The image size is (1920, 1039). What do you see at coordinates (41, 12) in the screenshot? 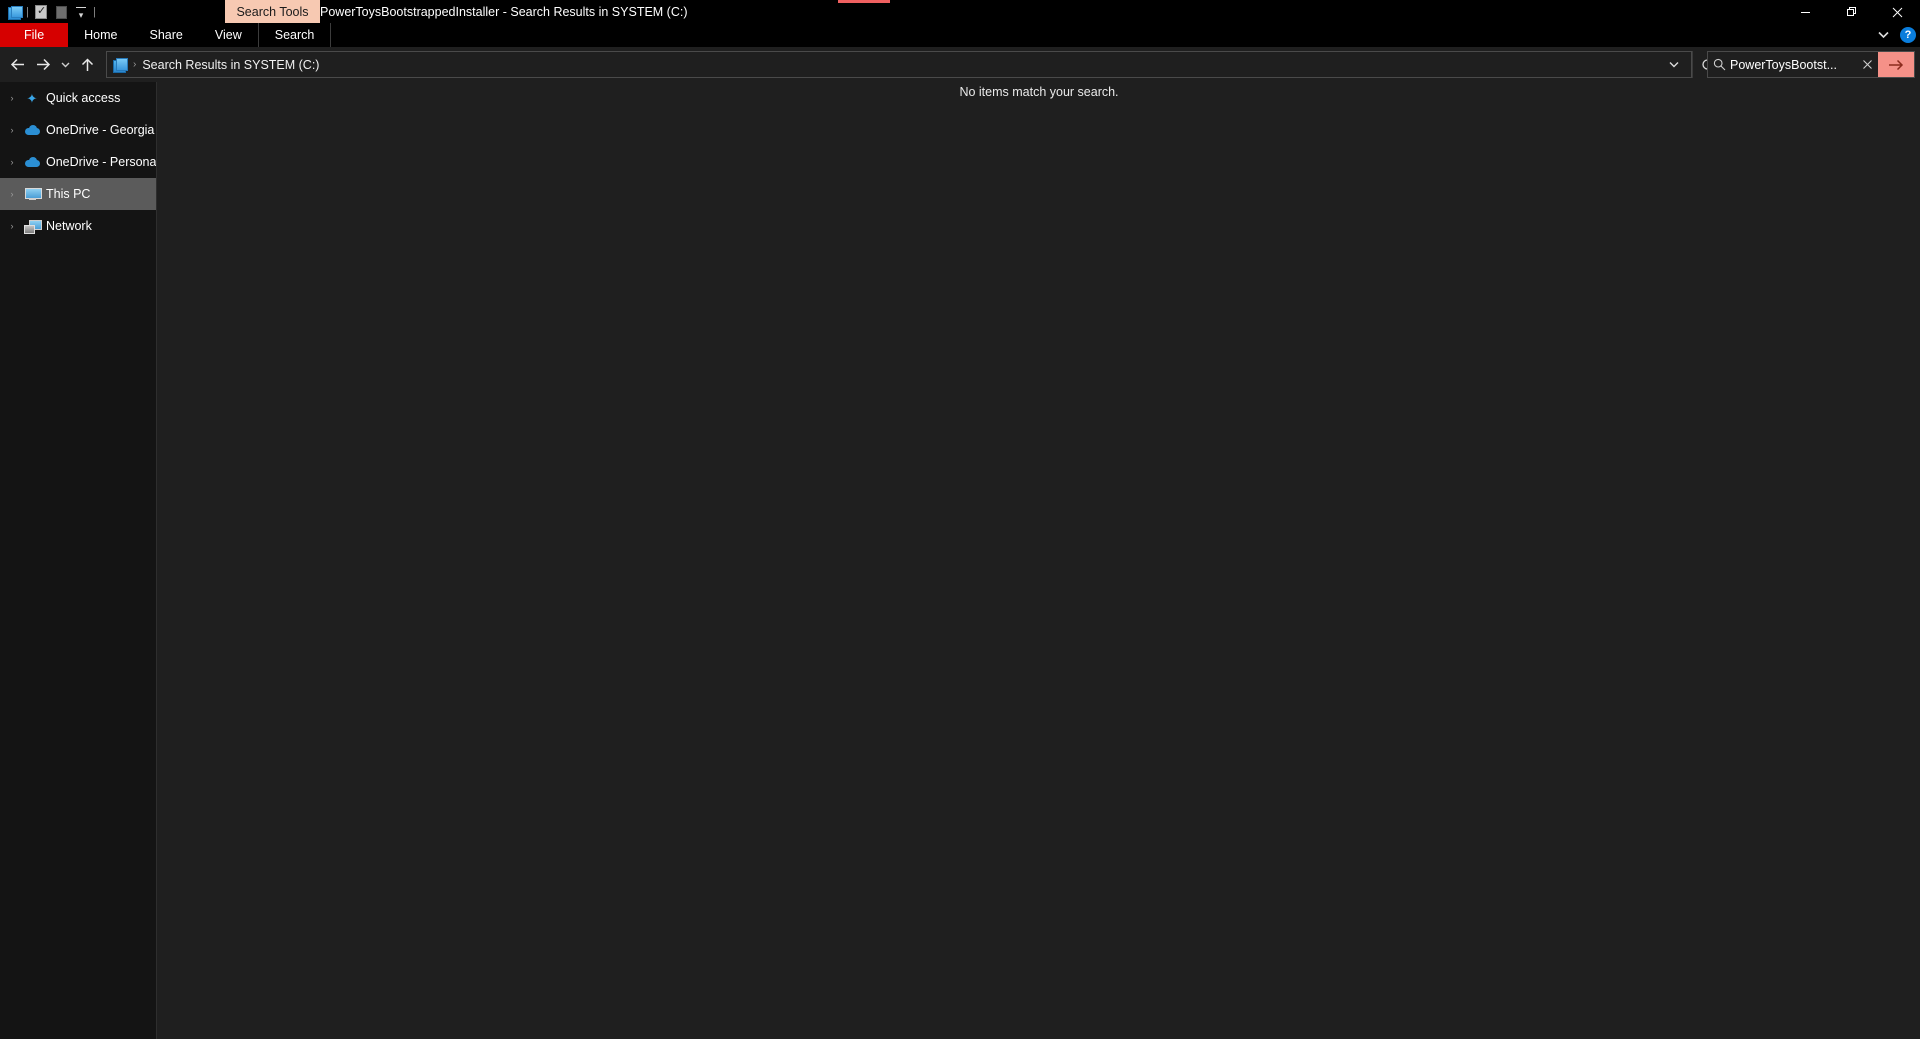
I see `properties-icon` at bounding box center [41, 12].